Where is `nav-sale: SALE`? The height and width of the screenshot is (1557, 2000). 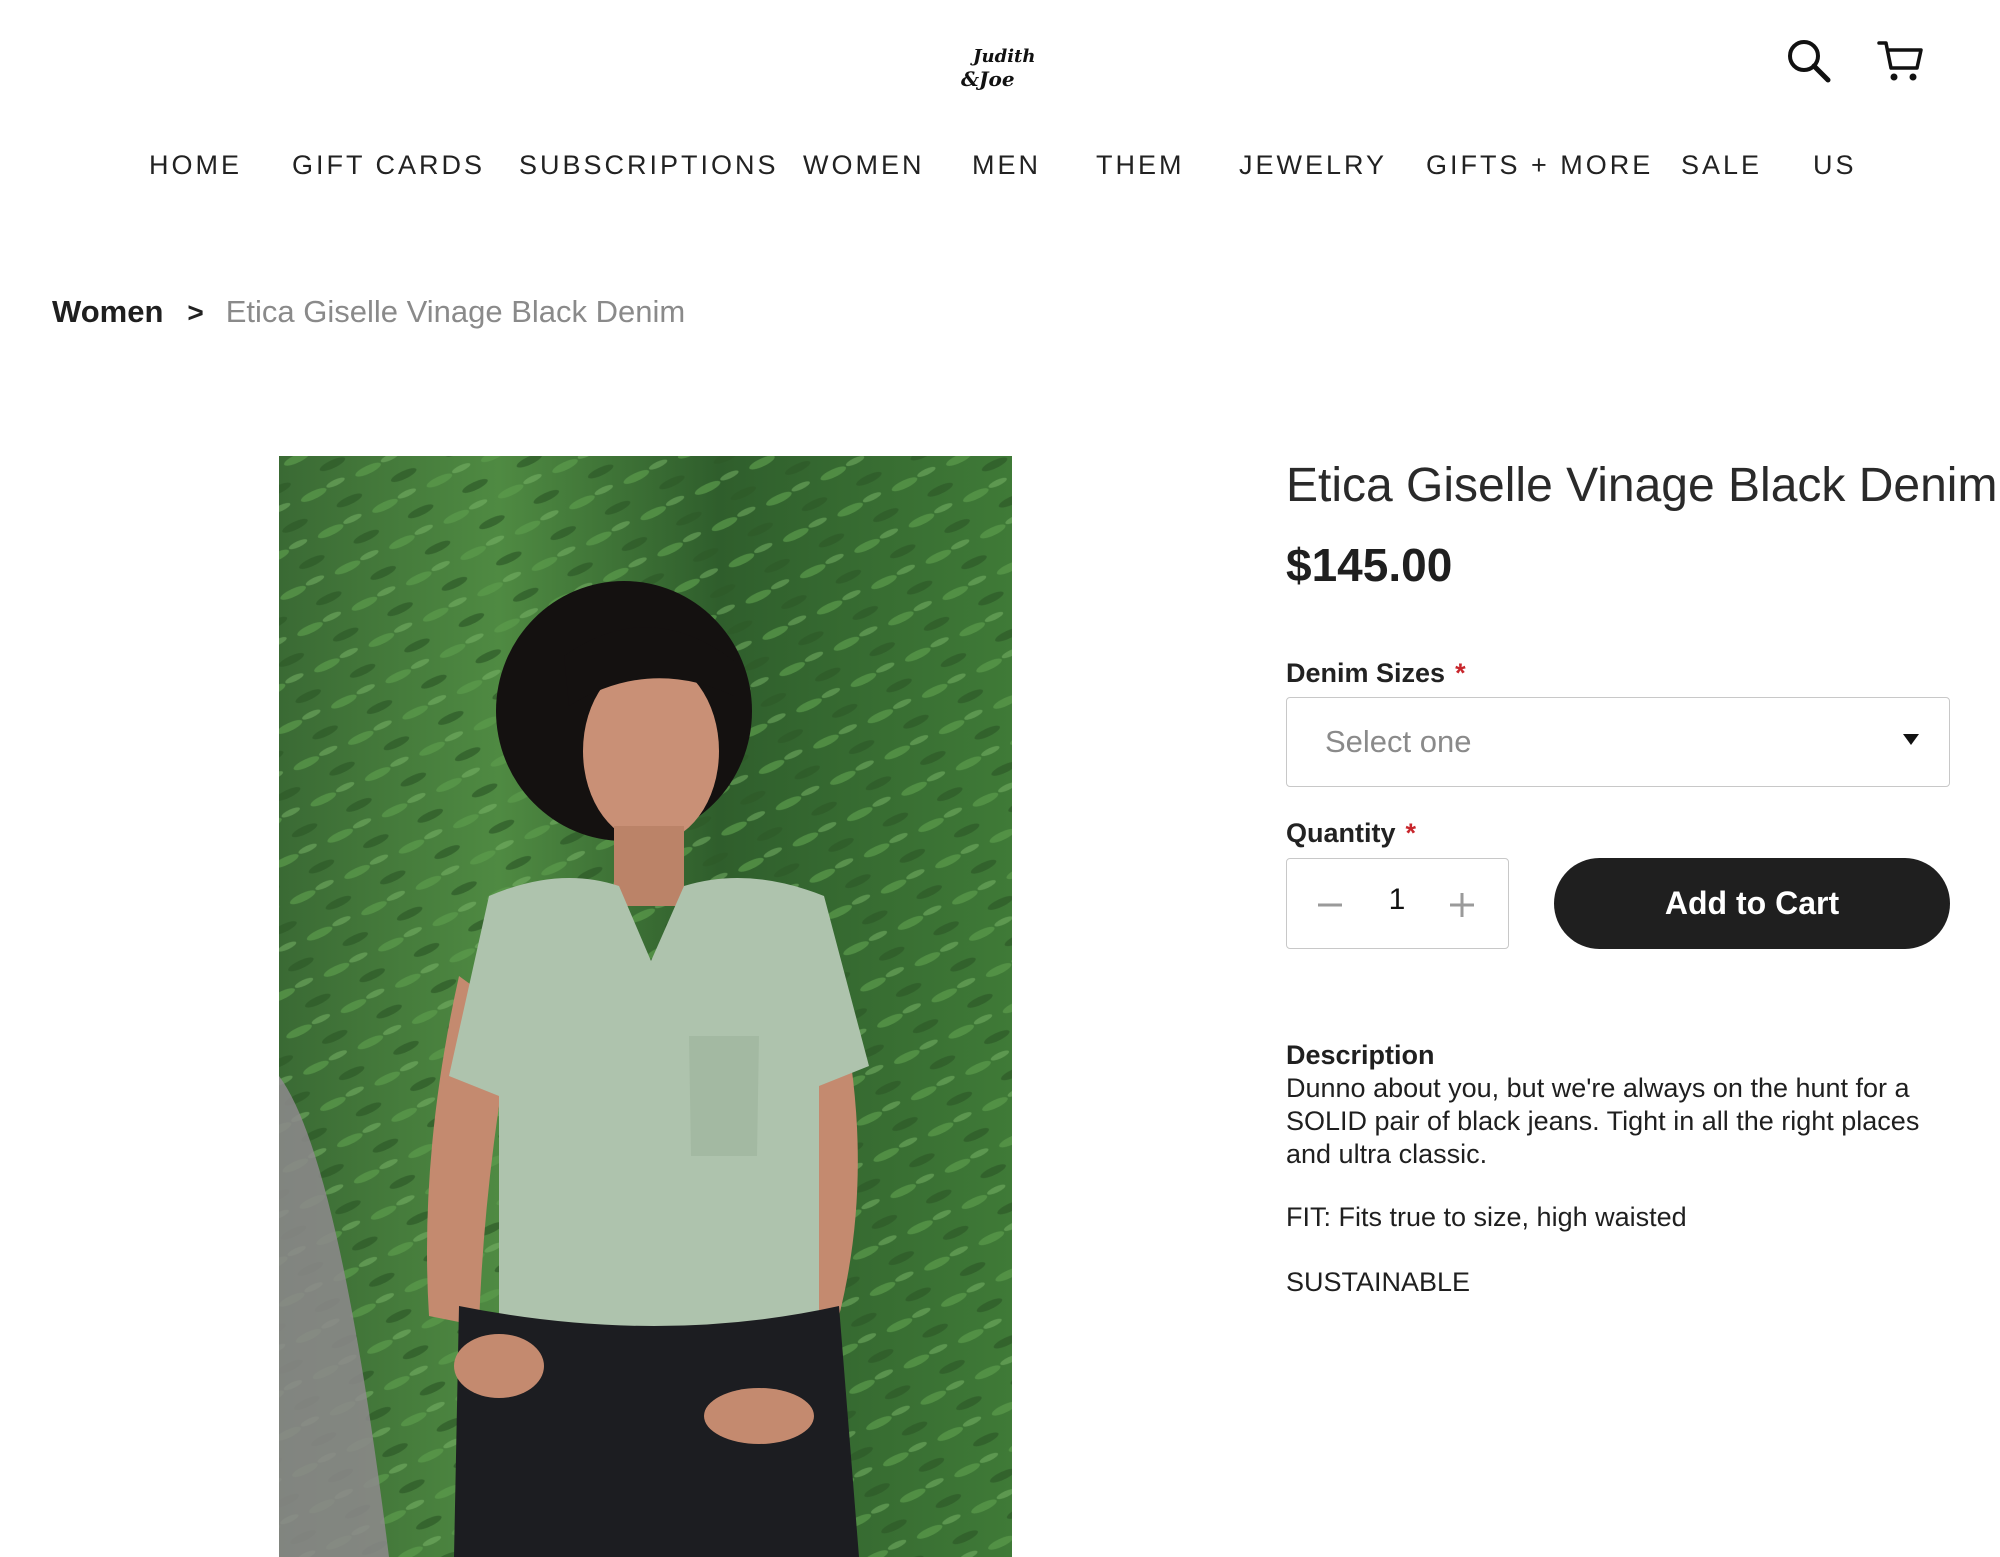
nav-sale: SALE is located at coordinates (1721, 165).